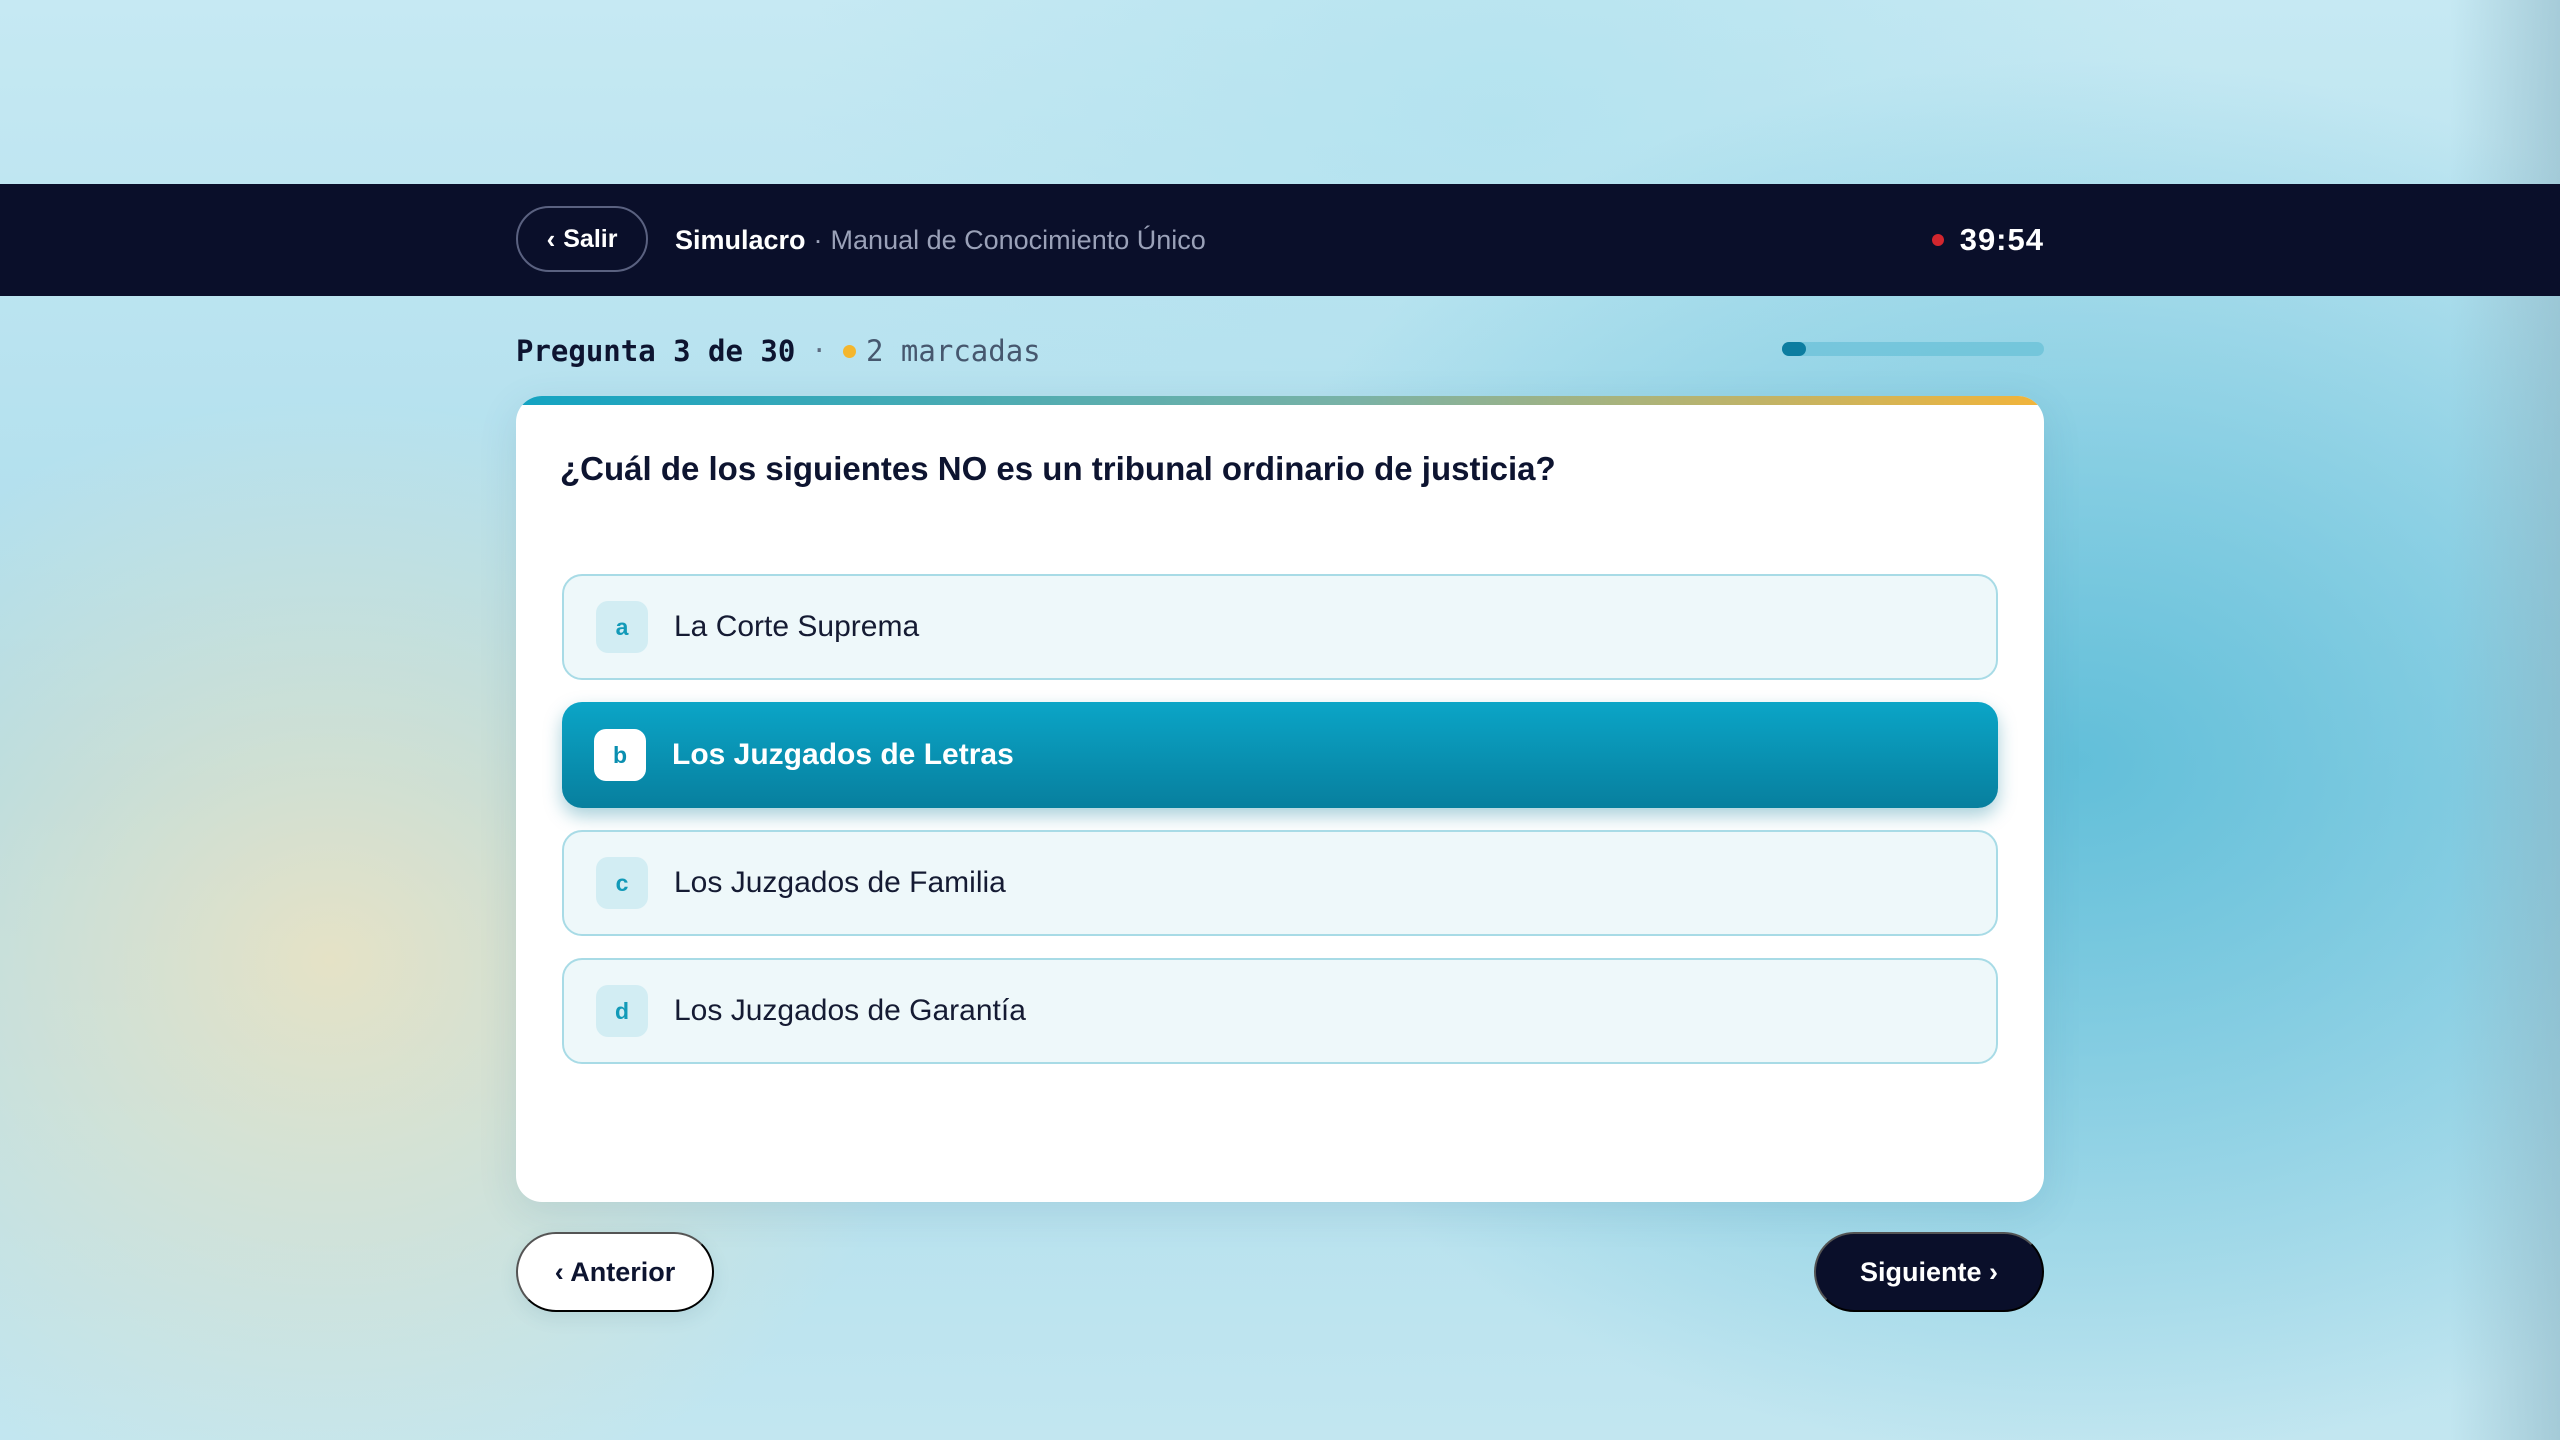  What do you see at coordinates (843, 754) in the screenshot?
I see `option-label: Los Juzgados de Letras` at bounding box center [843, 754].